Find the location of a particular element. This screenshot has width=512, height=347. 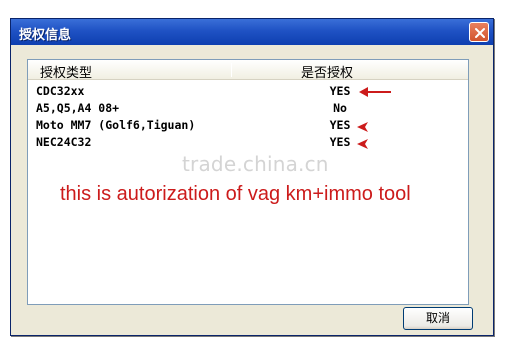

cancel-button: 取消 is located at coordinates (438, 318).